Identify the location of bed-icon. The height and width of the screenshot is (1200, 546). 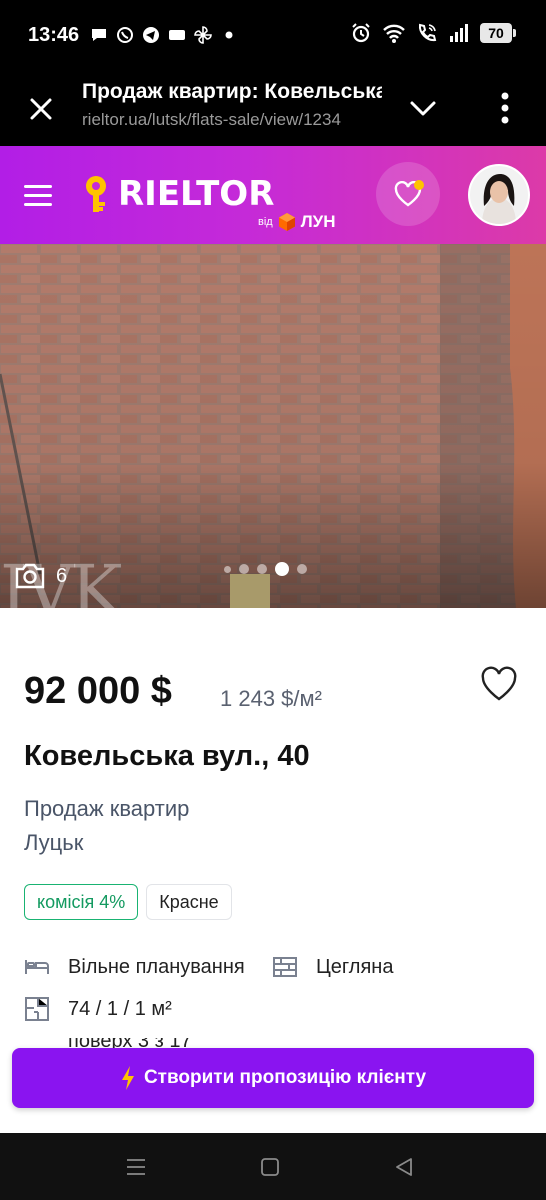
(37, 967).